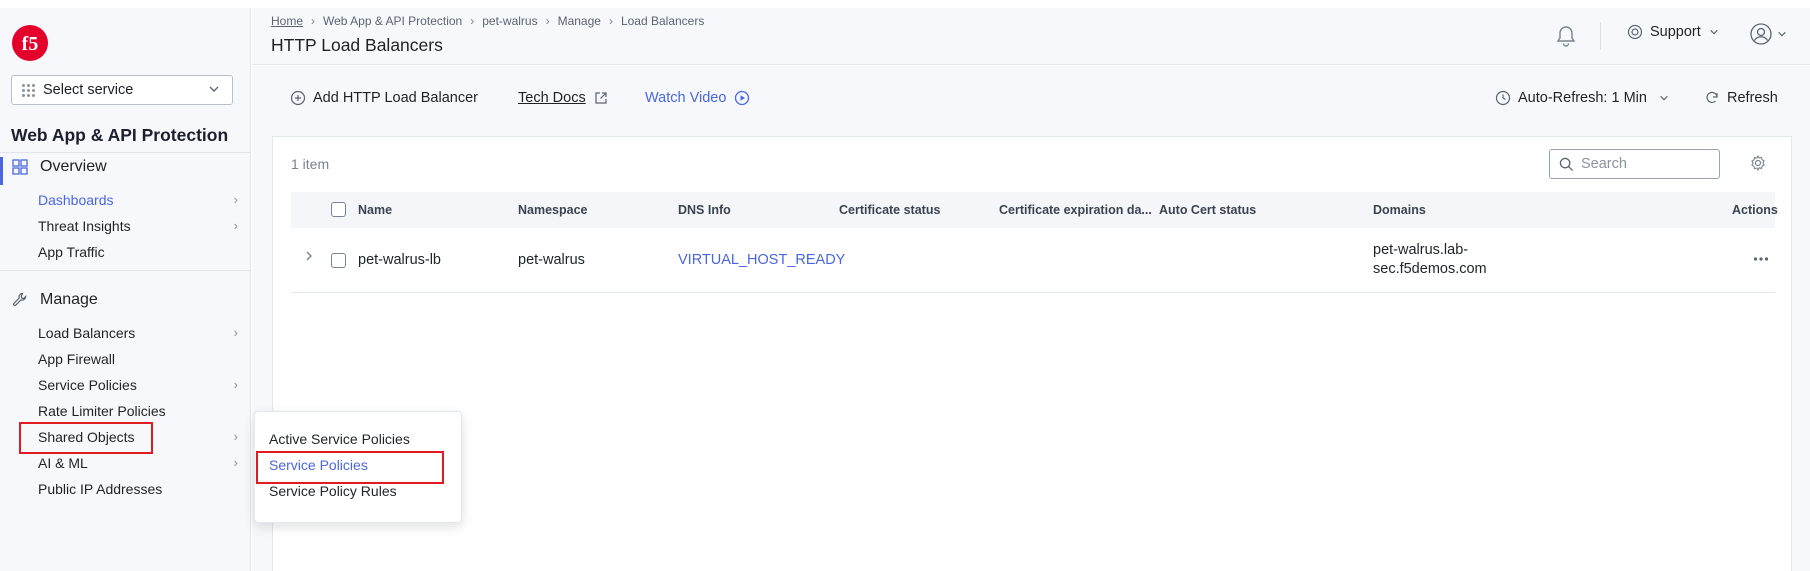 The width and height of the screenshot is (1810, 571). Describe the element at coordinates (338, 209) in the screenshot. I see `select-all-checkbox` at that location.